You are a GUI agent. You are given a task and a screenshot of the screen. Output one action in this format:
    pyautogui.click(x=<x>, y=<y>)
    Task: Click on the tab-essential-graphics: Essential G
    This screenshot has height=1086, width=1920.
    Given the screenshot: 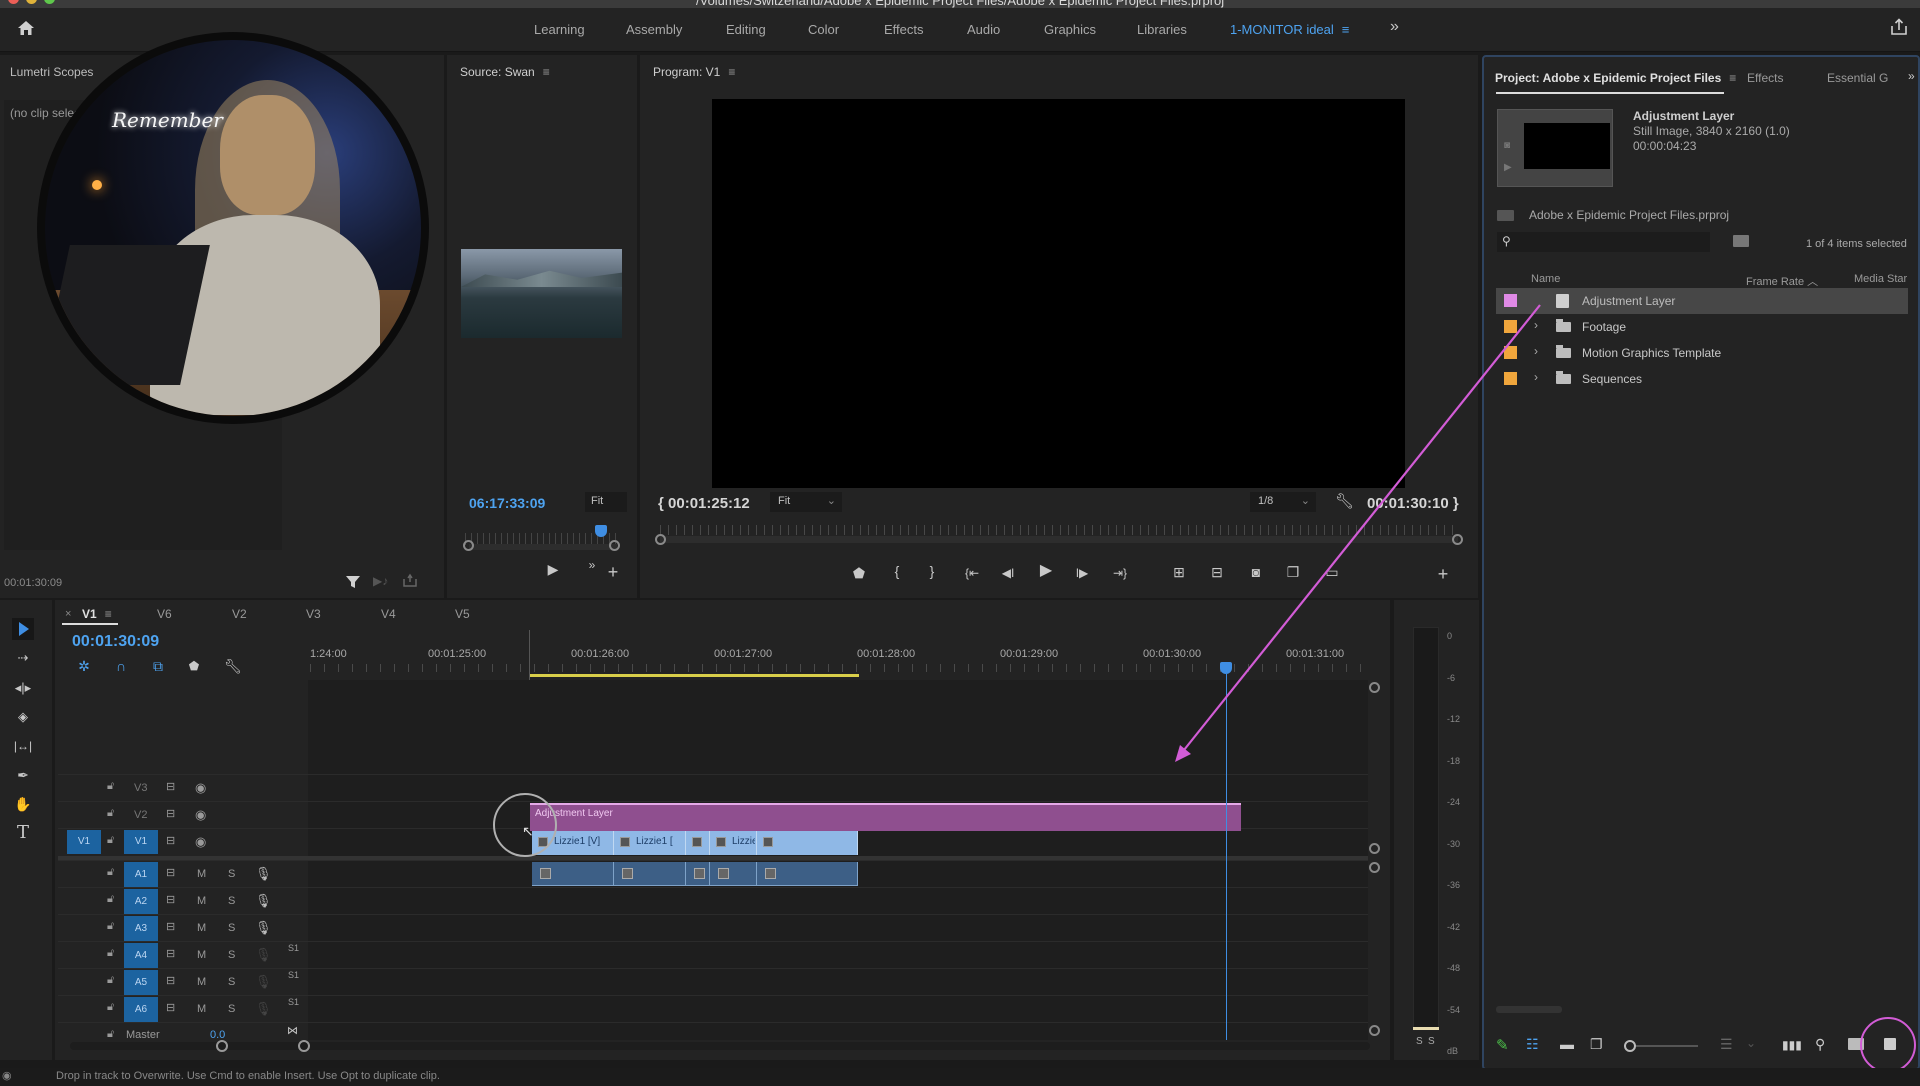 What is the action you would take?
    pyautogui.click(x=1857, y=78)
    